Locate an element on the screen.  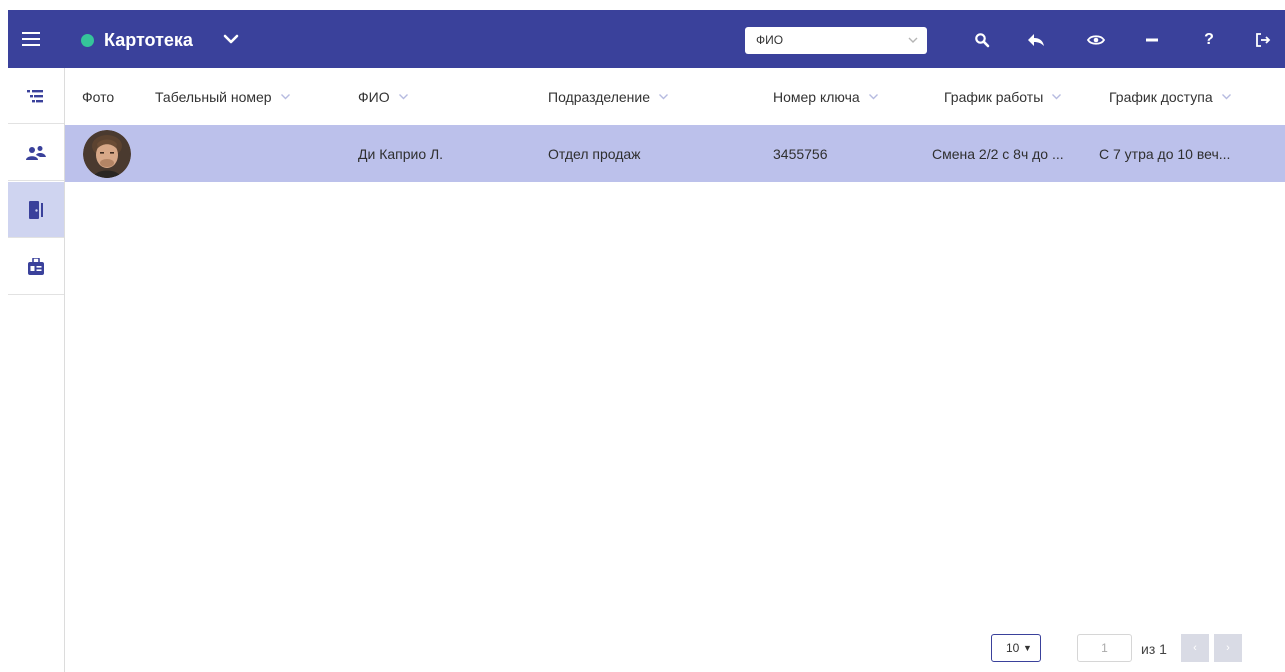
column-header-fio: ФИО is located at coordinates (383, 97).